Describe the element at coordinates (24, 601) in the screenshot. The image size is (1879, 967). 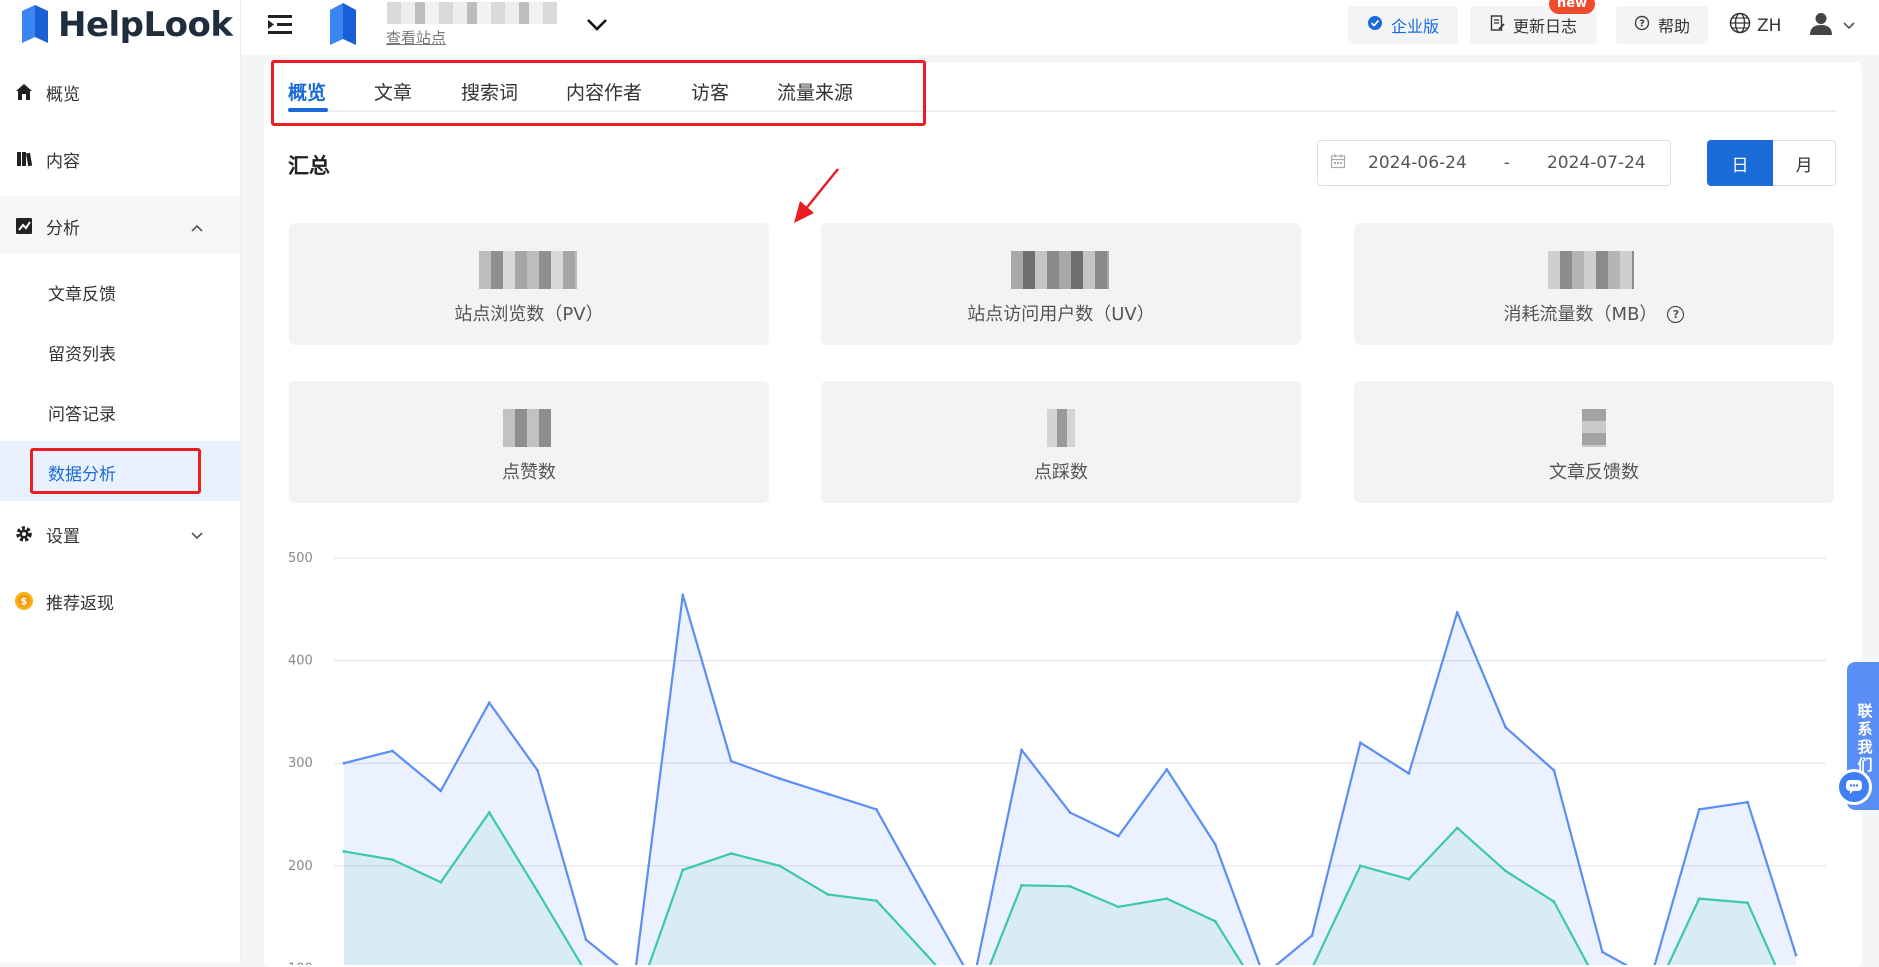
I see `coin-icon: $` at that location.